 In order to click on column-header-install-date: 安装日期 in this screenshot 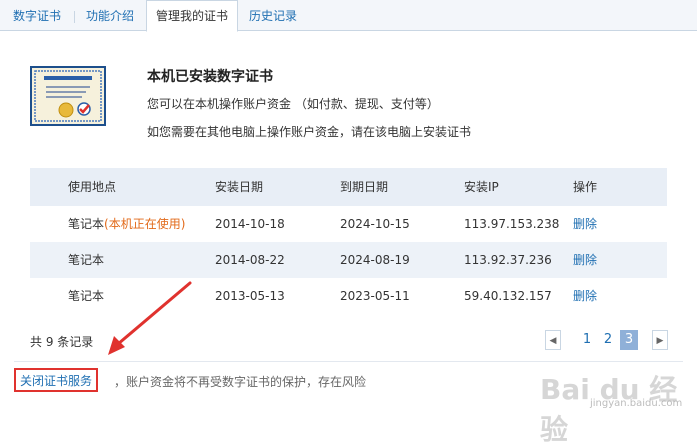, I will do `click(239, 187)`.